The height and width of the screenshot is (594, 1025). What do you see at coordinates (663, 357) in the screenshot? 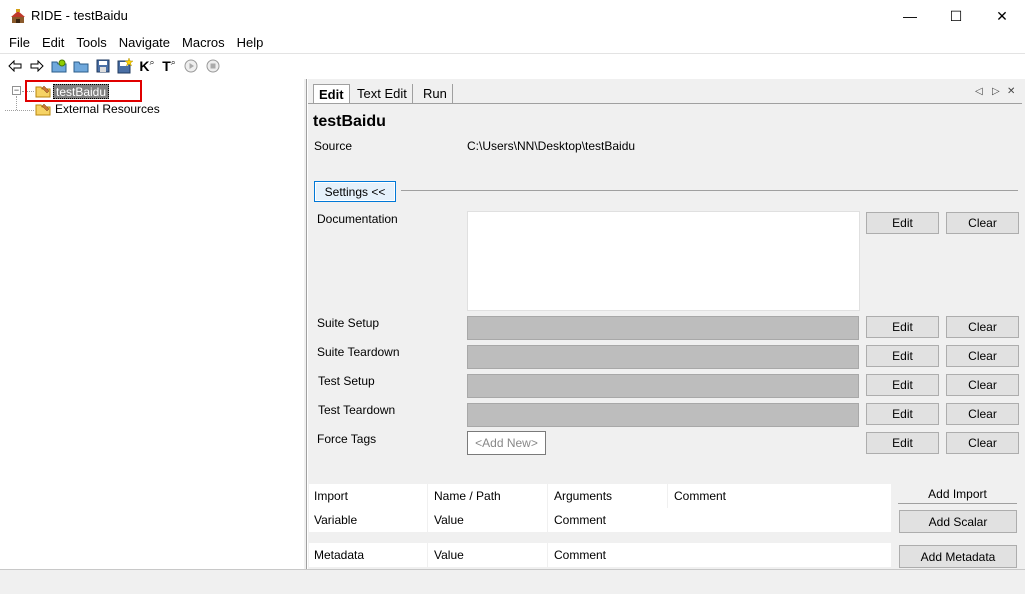
I see `suite-teardown-field` at bounding box center [663, 357].